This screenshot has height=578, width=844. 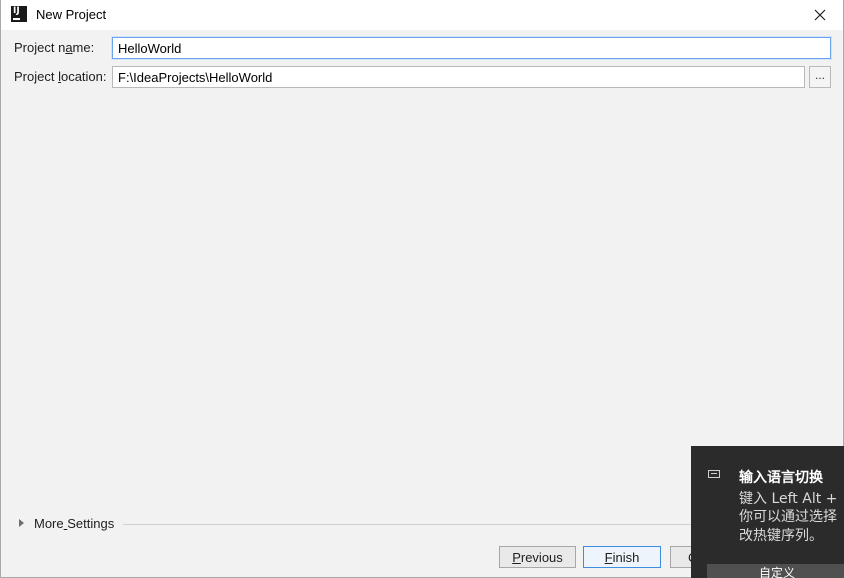 What do you see at coordinates (422, 15) in the screenshot?
I see `title-bar: IJ New Project` at bounding box center [422, 15].